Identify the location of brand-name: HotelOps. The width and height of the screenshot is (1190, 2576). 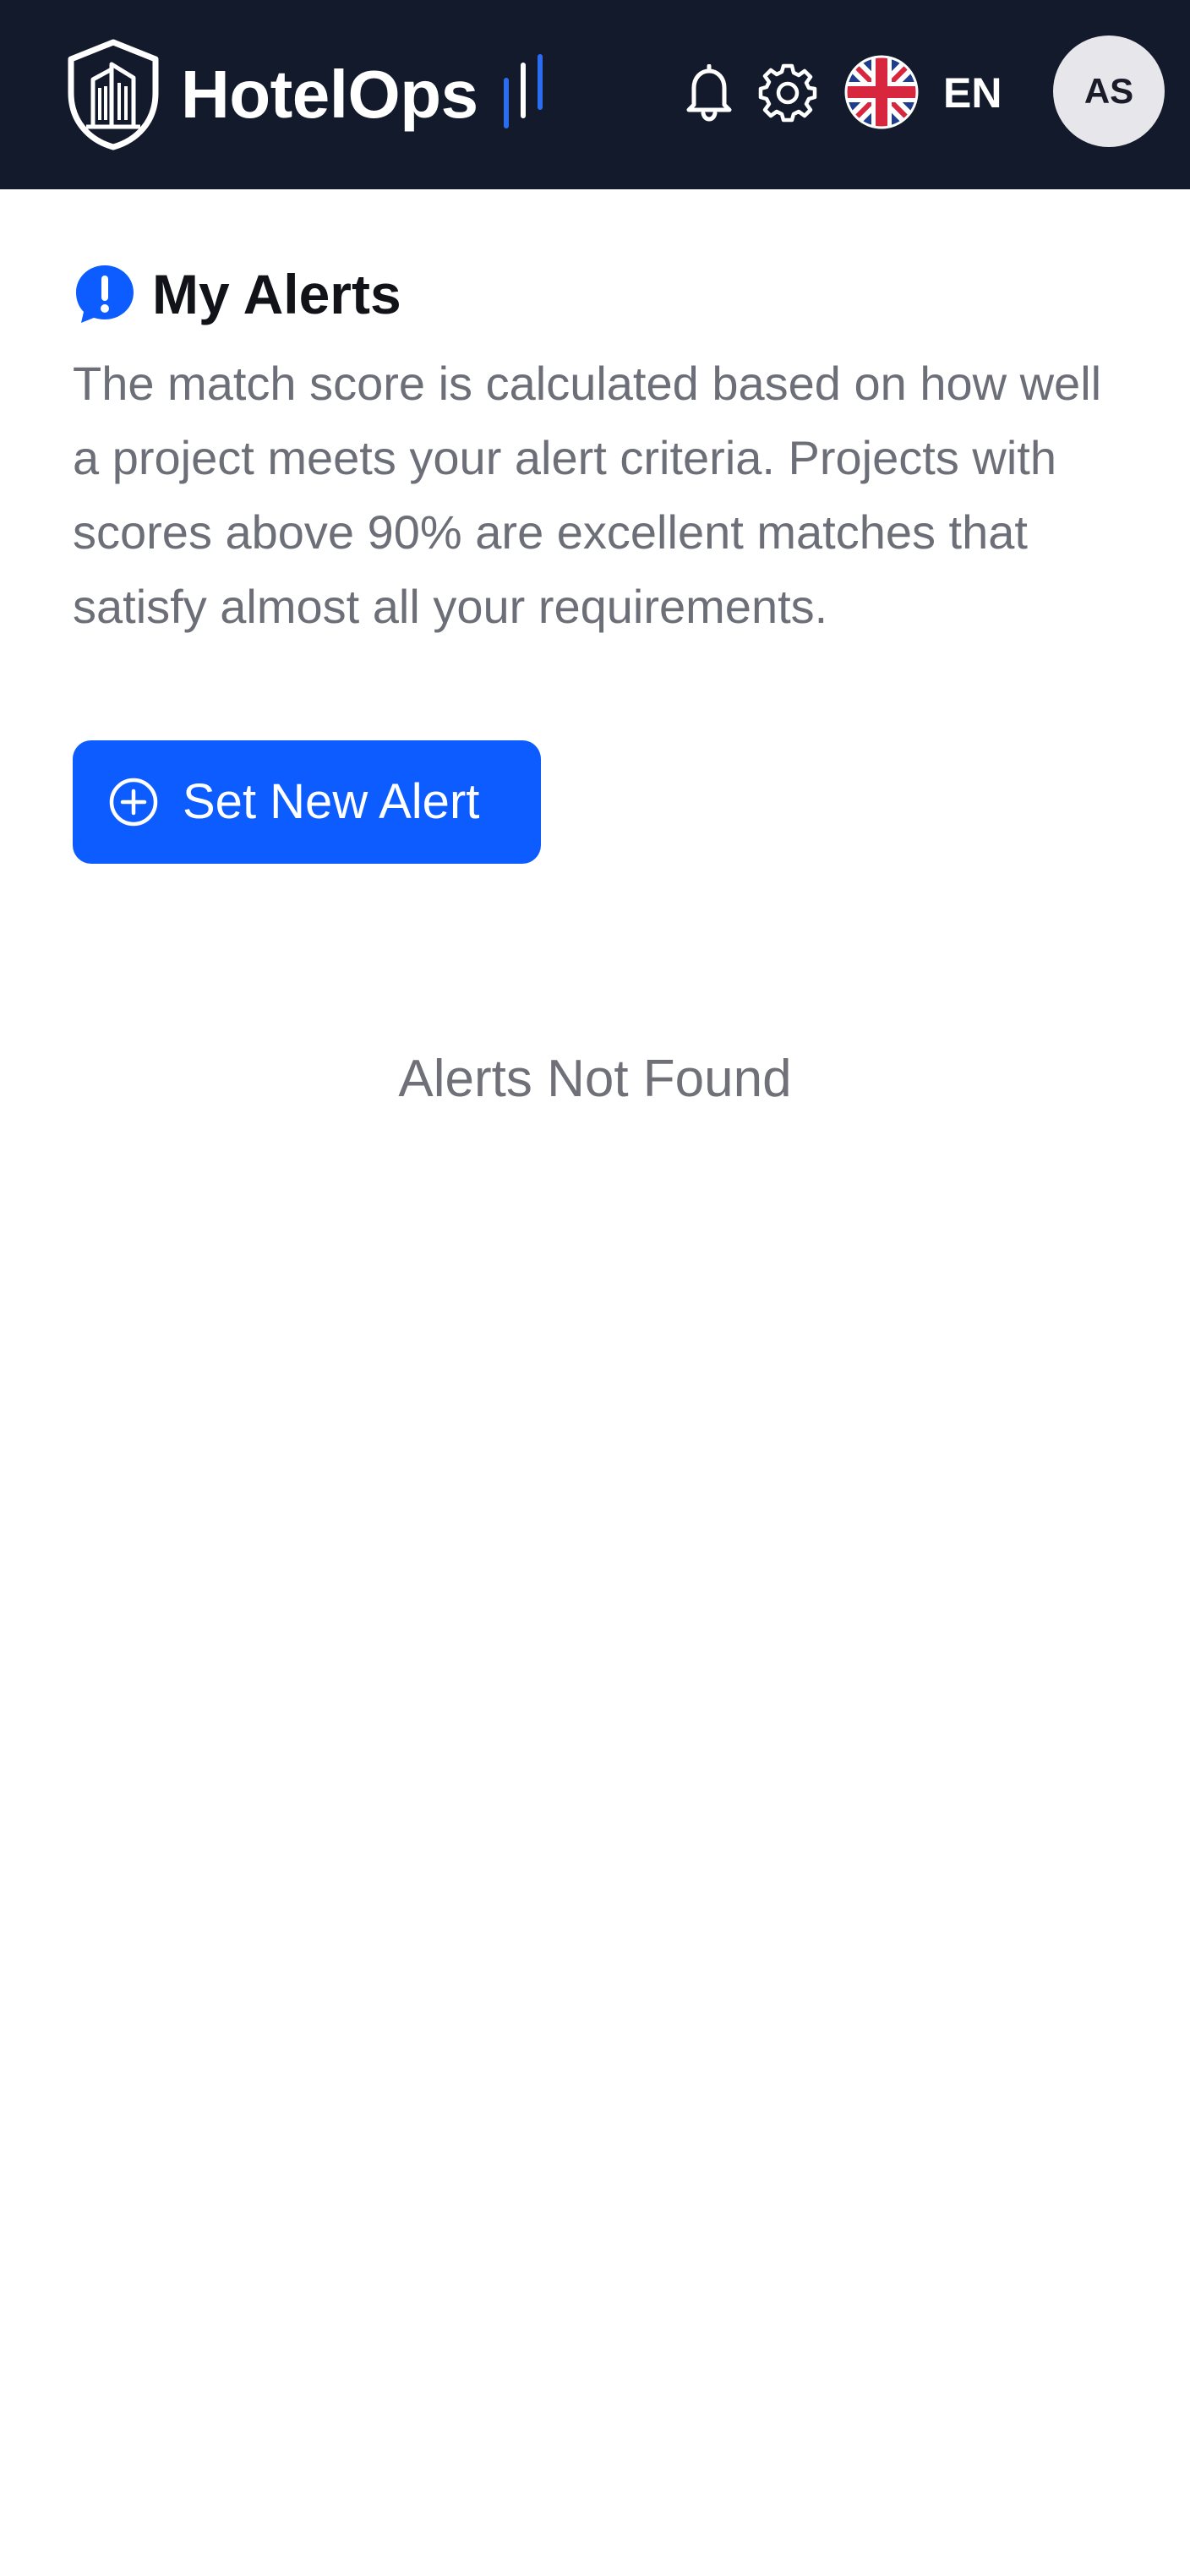
(329, 94).